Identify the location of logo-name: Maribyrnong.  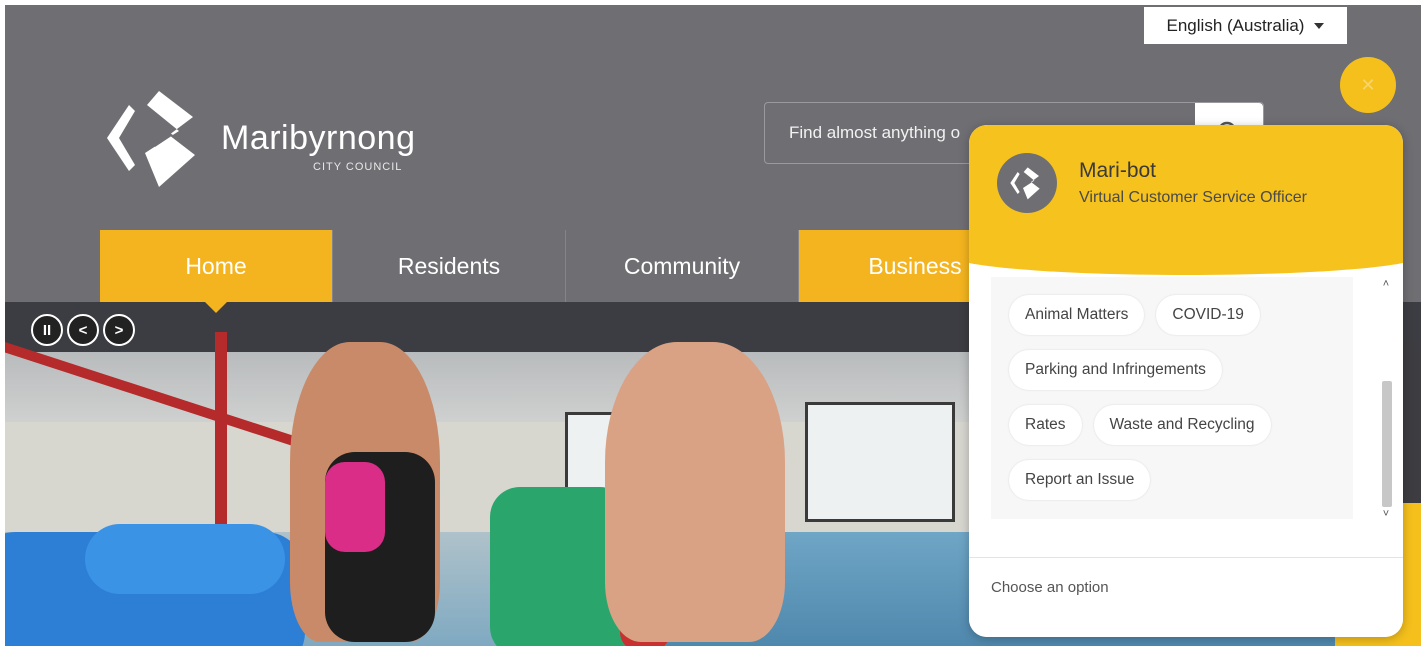
(318, 138).